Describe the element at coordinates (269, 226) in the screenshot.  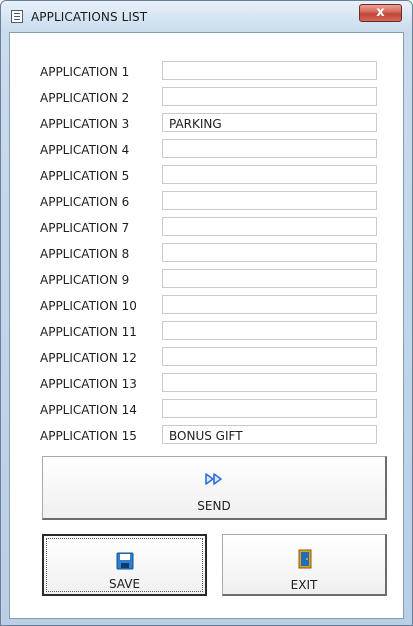
I see `application-7-field` at that location.